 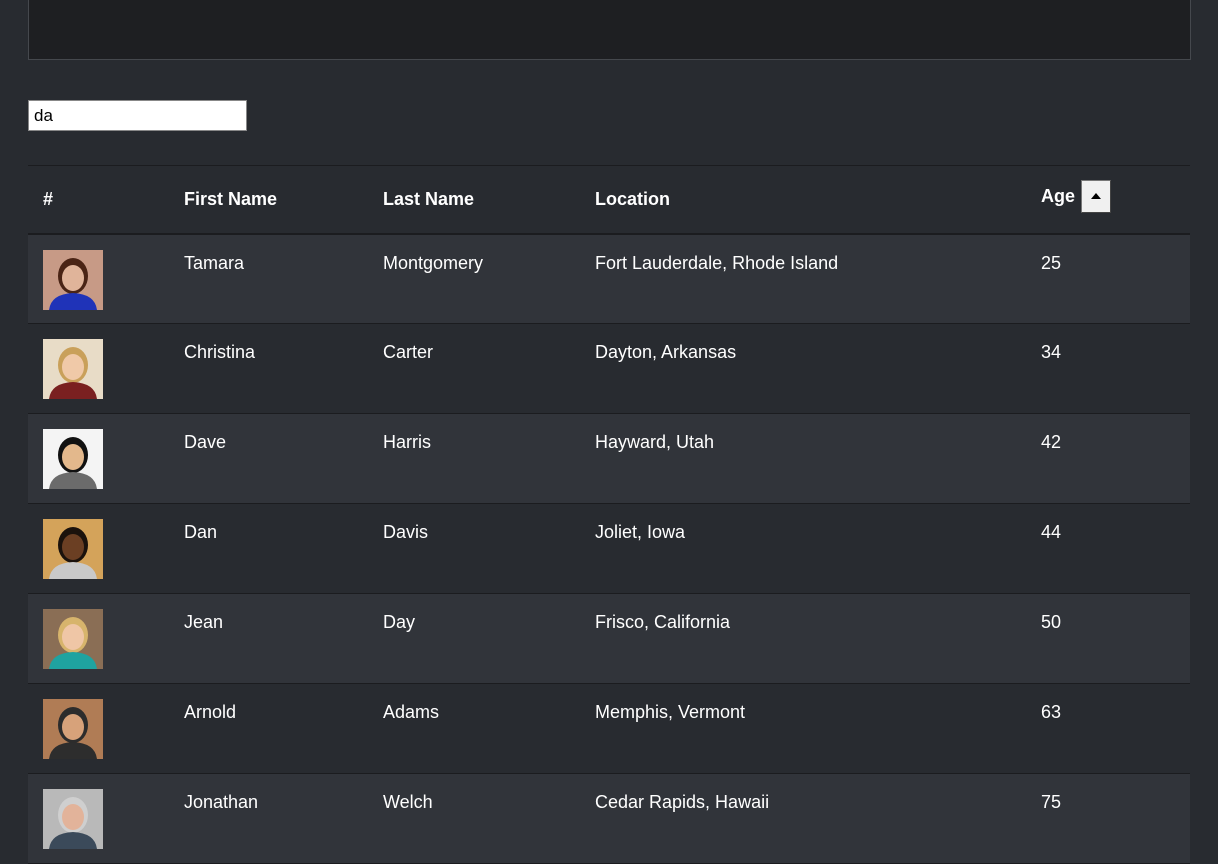 What do you see at coordinates (609, 638) in the screenshot?
I see `table-row: Jean Day Frisco, California 50` at bounding box center [609, 638].